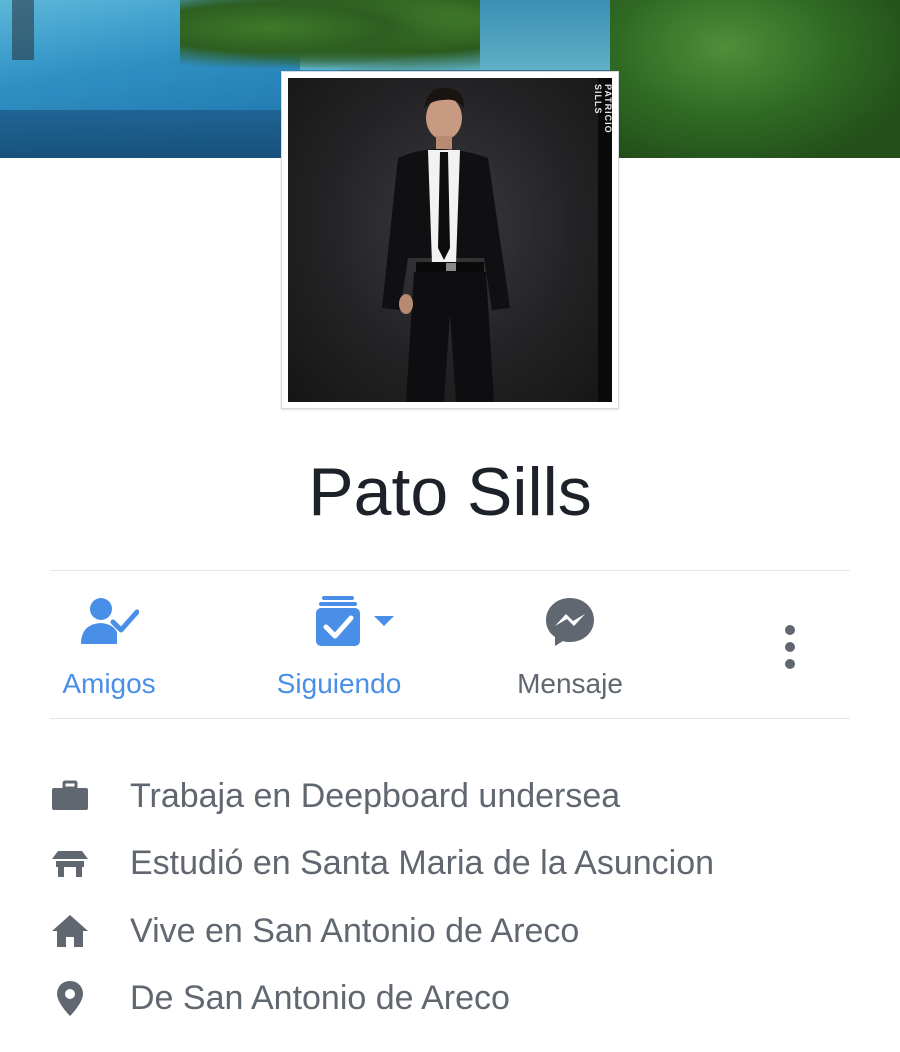 This screenshot has height=1052, width=900. I want to click on cover-palms, so click(330, 35).